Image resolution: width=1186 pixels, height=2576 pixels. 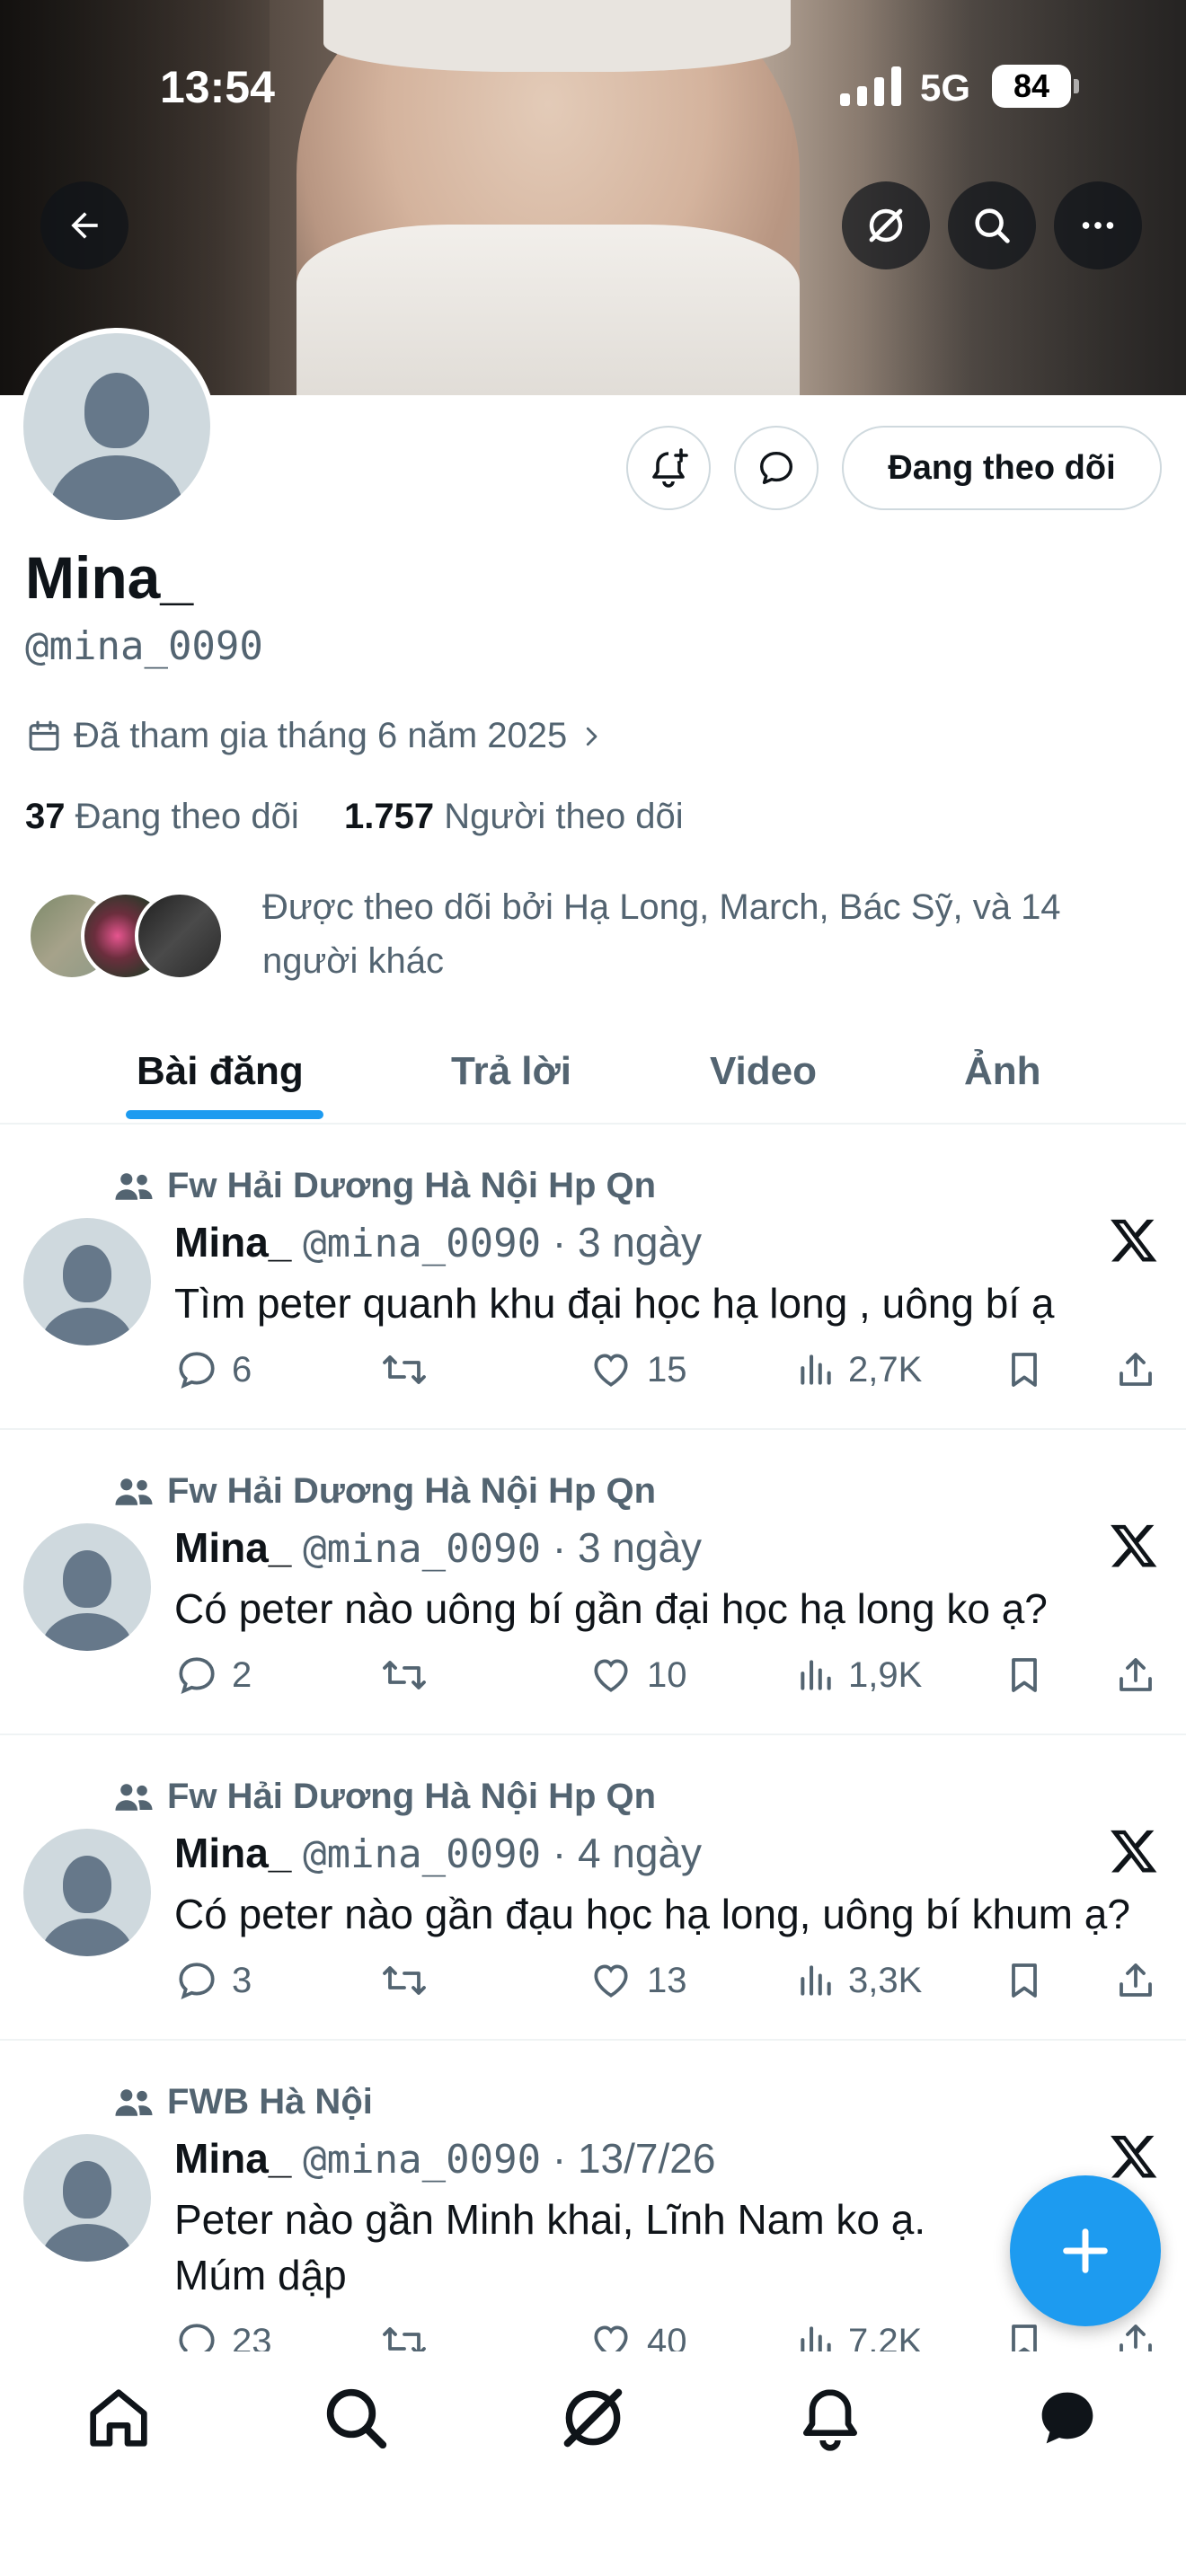 I want to click on like-count: 13, so click(x=667, y=1980).